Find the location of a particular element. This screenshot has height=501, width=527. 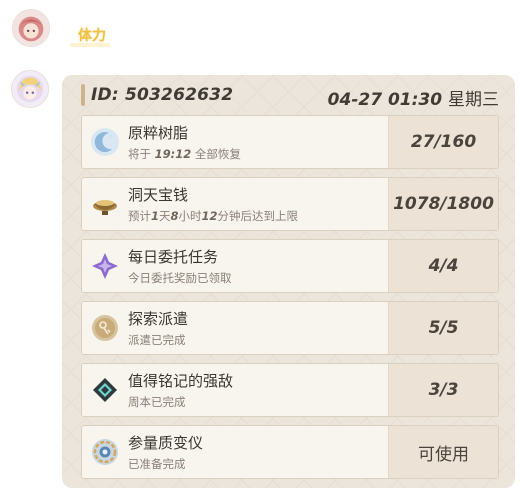

datetime-text: 04-27 01:30 星期三 is located at coordinates (413, 97).